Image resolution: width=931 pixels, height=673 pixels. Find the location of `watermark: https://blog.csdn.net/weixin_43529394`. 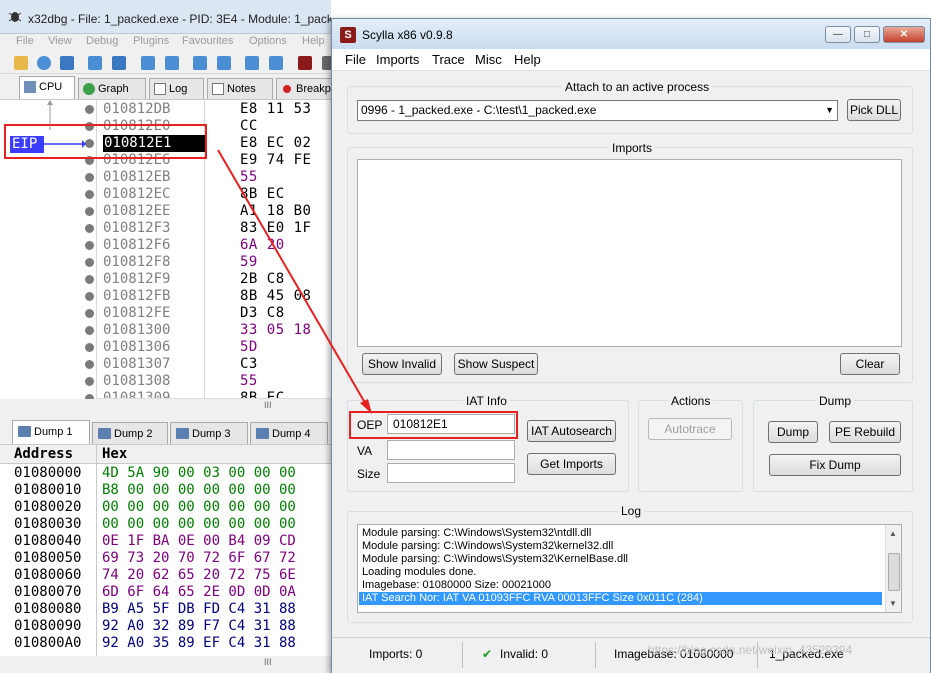

watermark: https://blog.csdn.net/weixin_43529394 is located at coordinates (750, 650).